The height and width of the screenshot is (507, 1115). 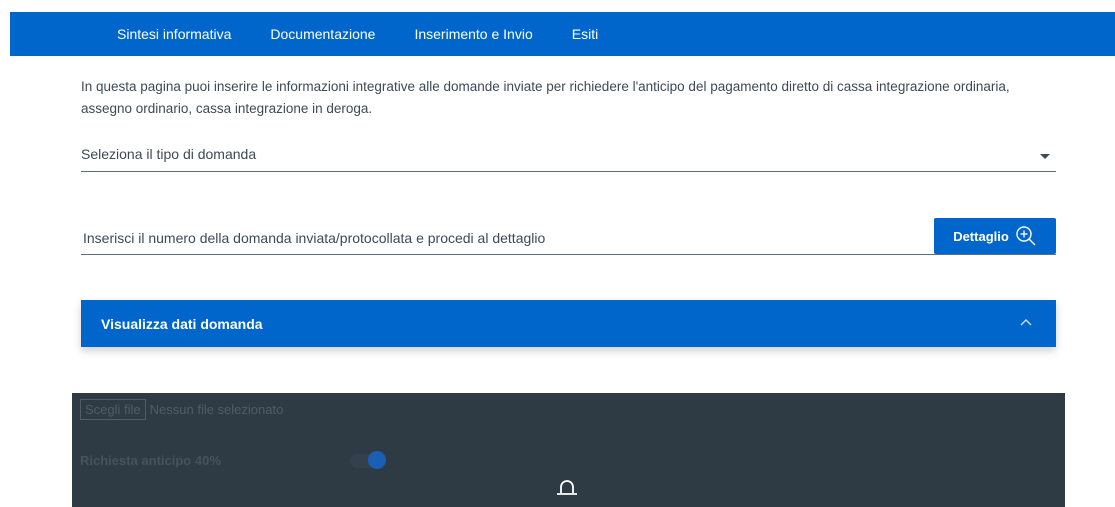 I want to click on numero-domanda-input, so click(x=507, y=238).